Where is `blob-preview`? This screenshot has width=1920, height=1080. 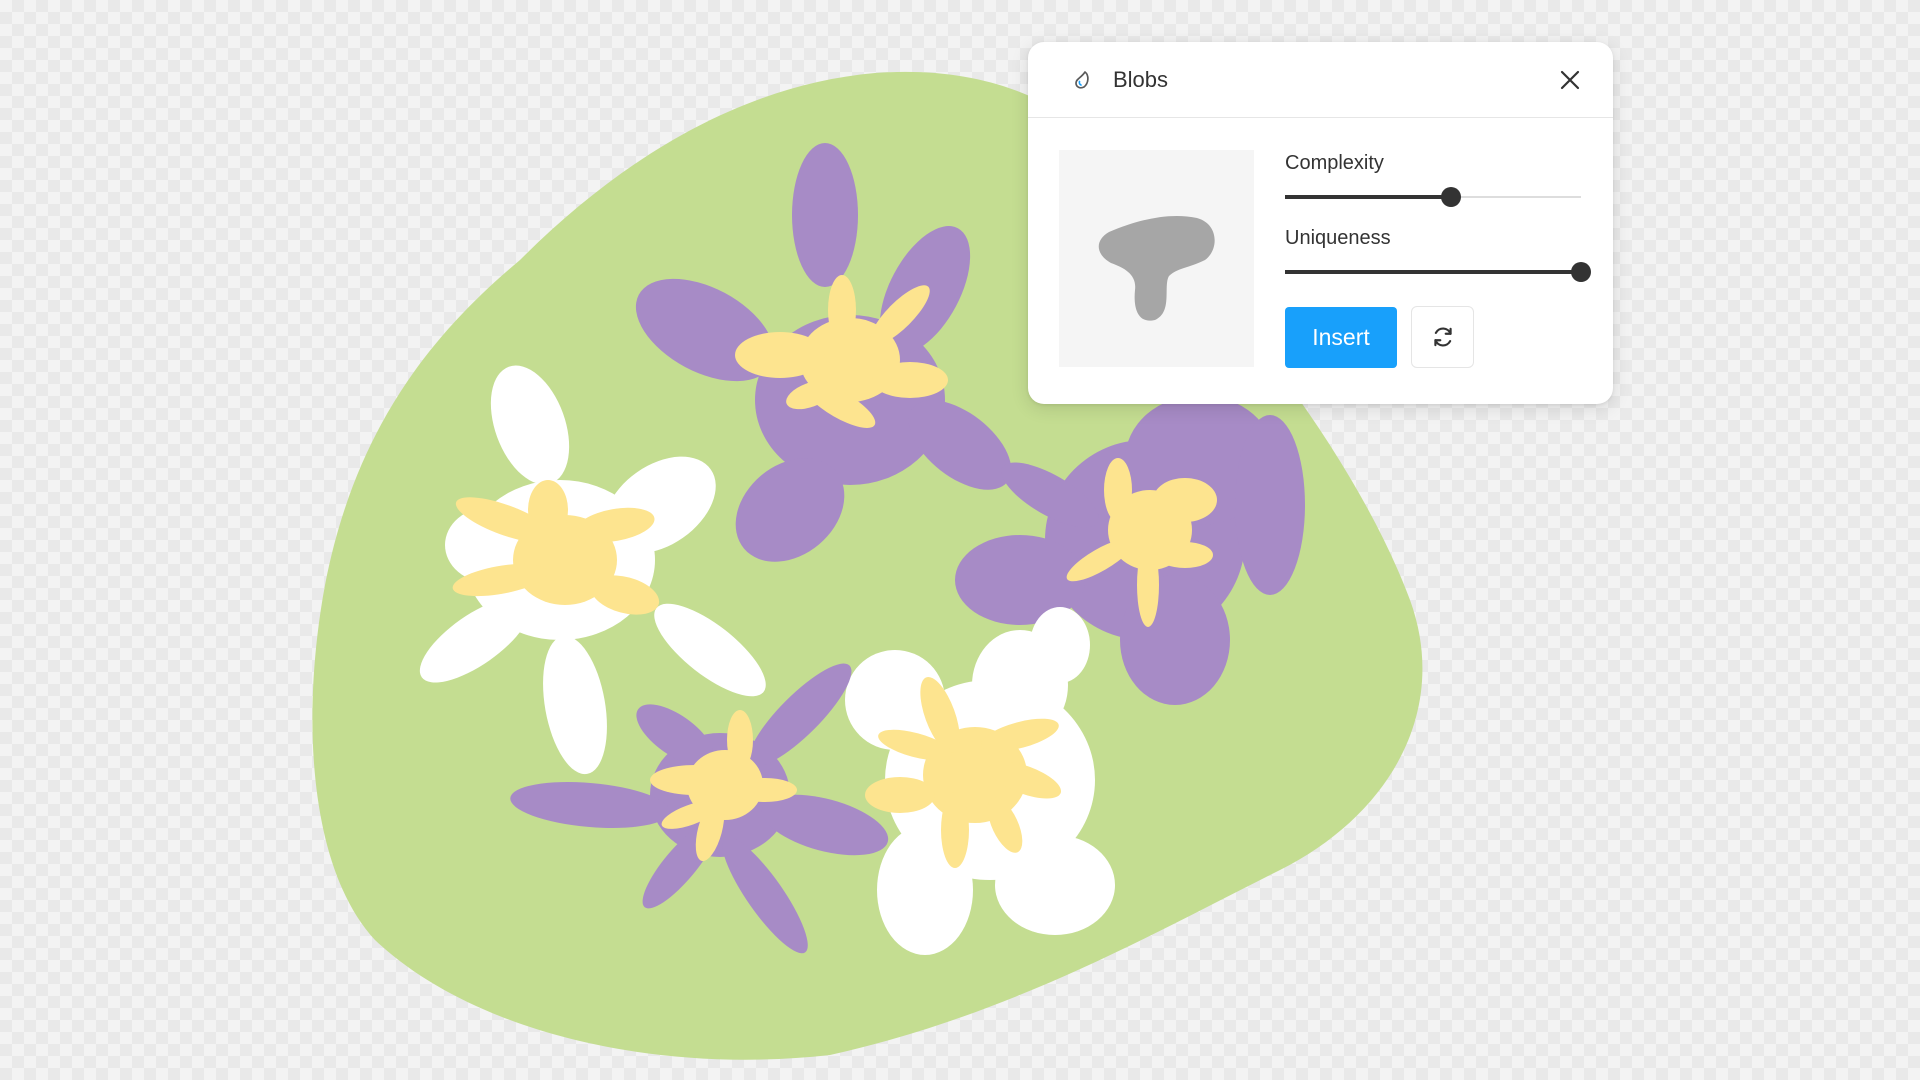 blob-preview is located at coordinates (1156, 258).